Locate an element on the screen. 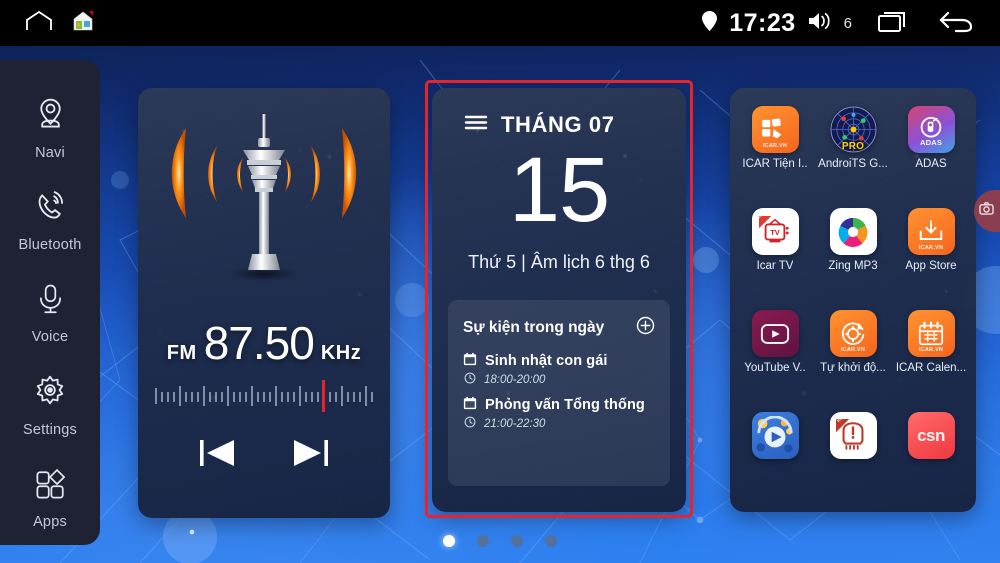 The image size is (1000, 563). status-bar-clock: 17:23 is located at coordinates (762, 22).